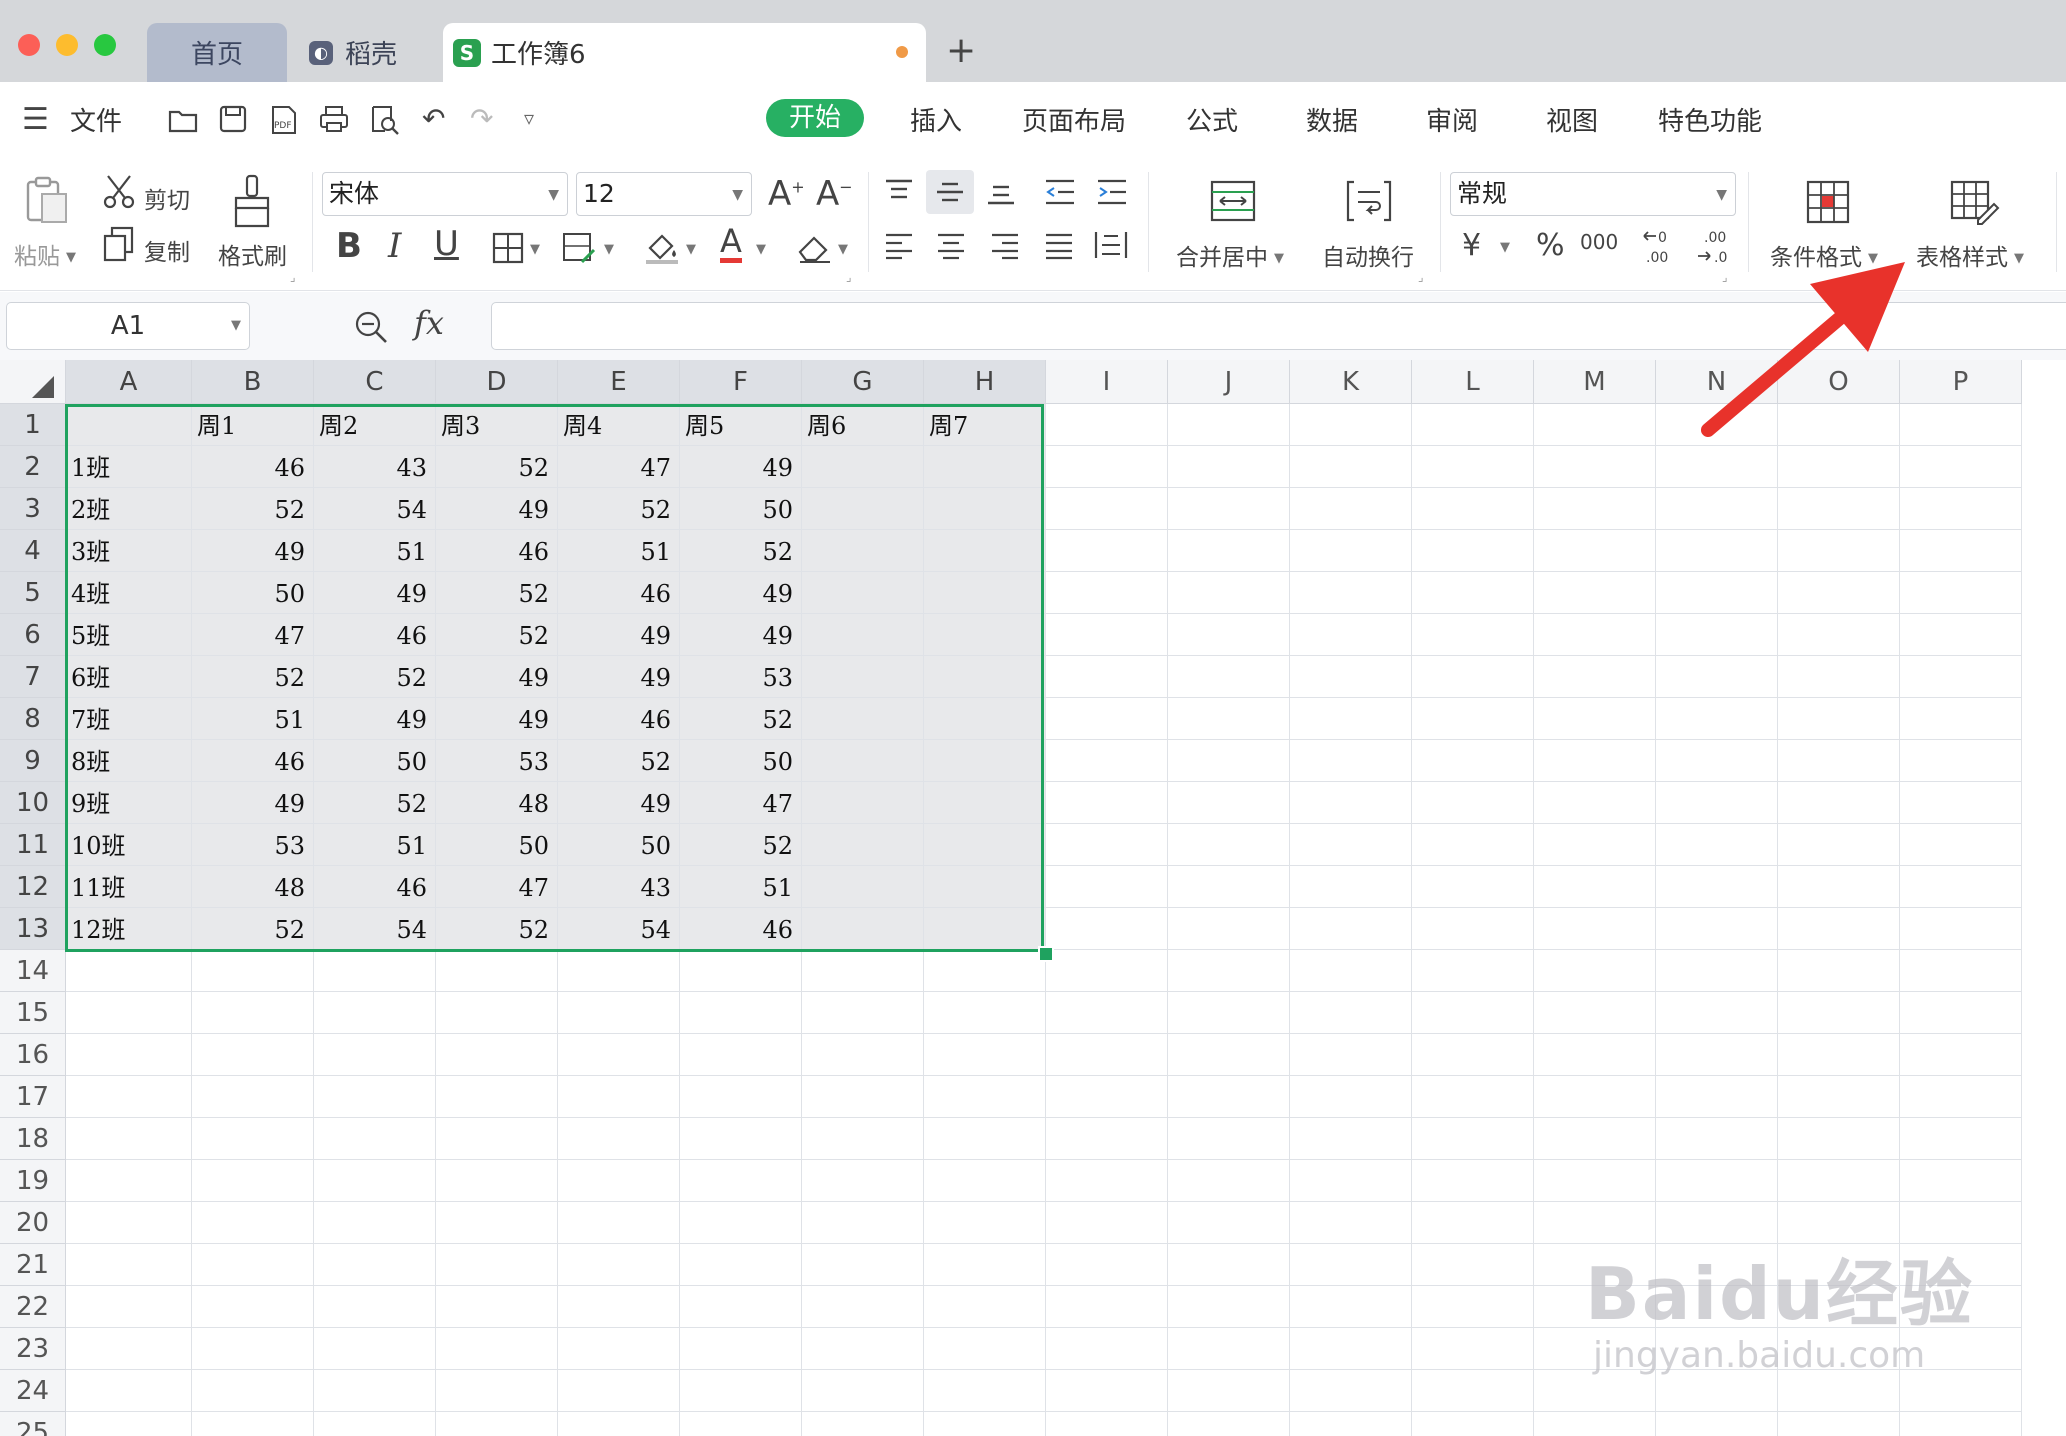 This screenshot has width=2066, height=1436. Describe the element at coordinates (33, 425) in the screenshot. I see `row-header-1: 1` at that location.